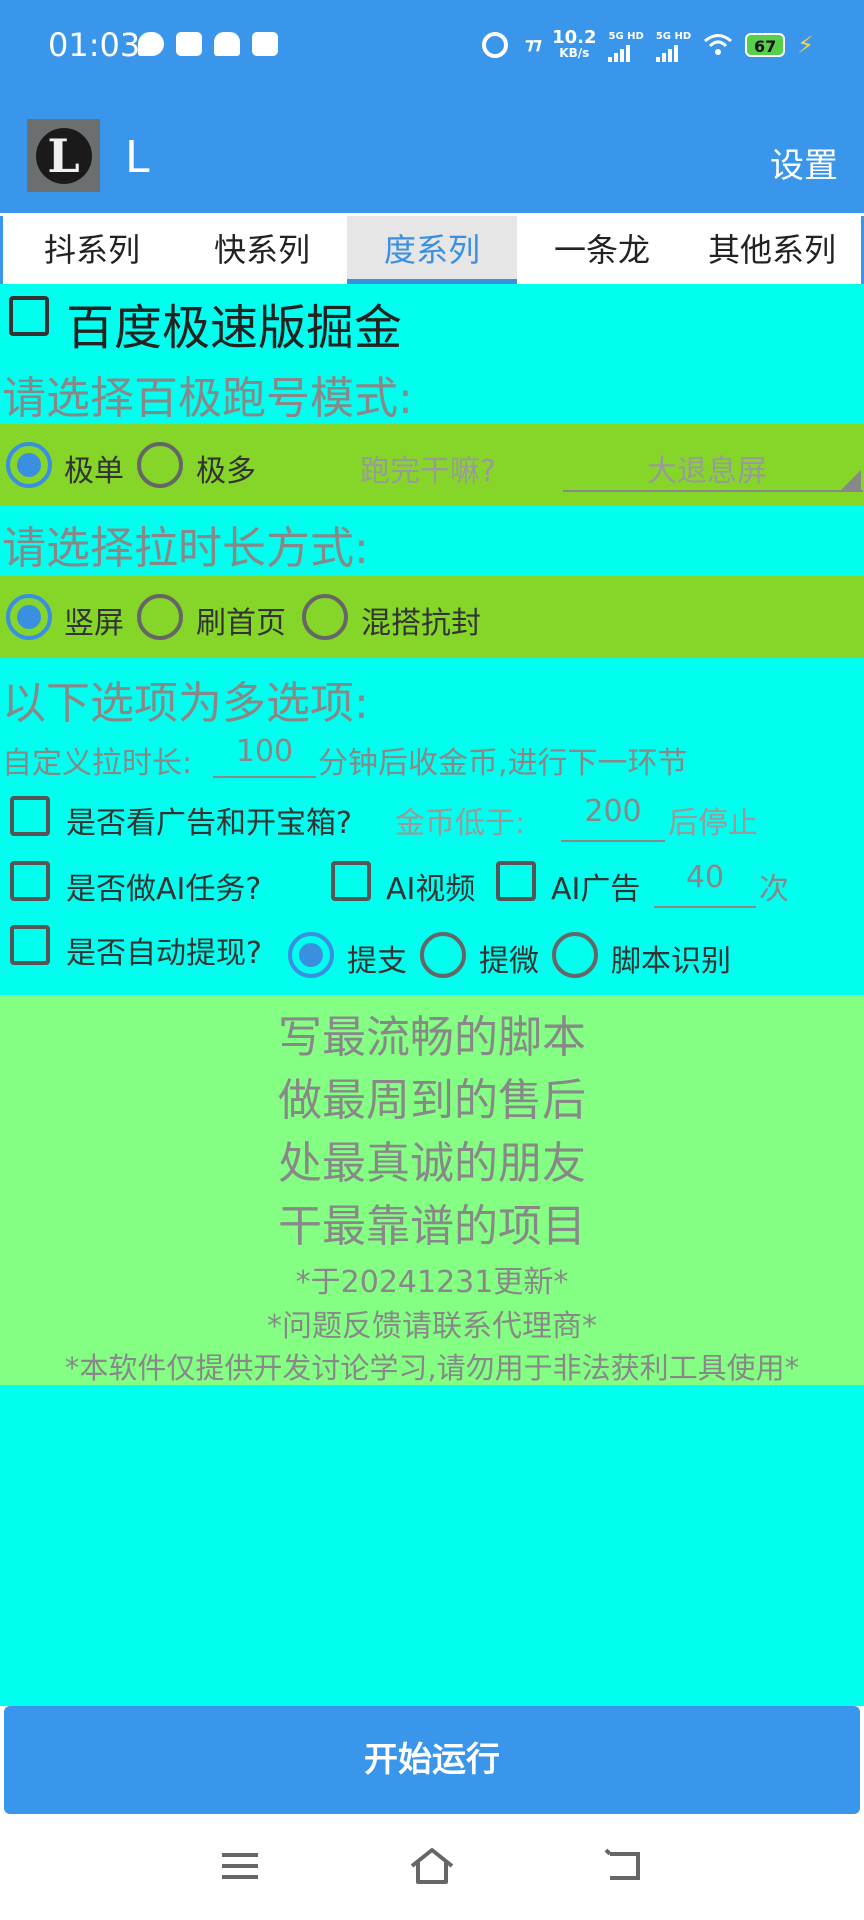  Describe the element at coordinates (705, 884) in the screenshot. I see `ai-count-input: 40` at that location.